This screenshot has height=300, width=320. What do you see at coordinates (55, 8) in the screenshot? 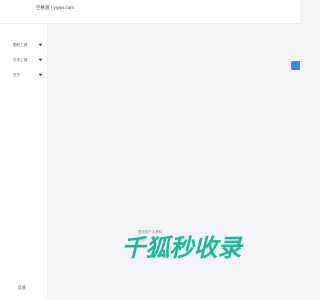
I see `brand-title: 空格道 | yiyan.com` at bounding box center [55, 8].